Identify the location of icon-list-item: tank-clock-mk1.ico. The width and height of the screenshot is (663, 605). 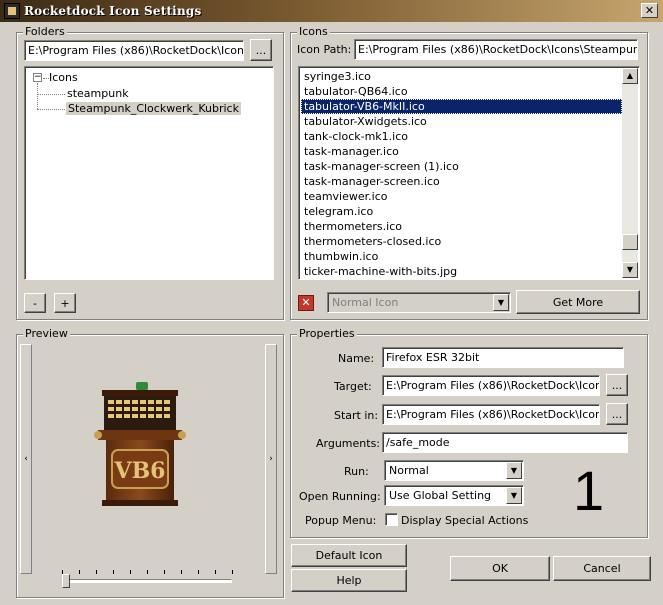
(461, 136).